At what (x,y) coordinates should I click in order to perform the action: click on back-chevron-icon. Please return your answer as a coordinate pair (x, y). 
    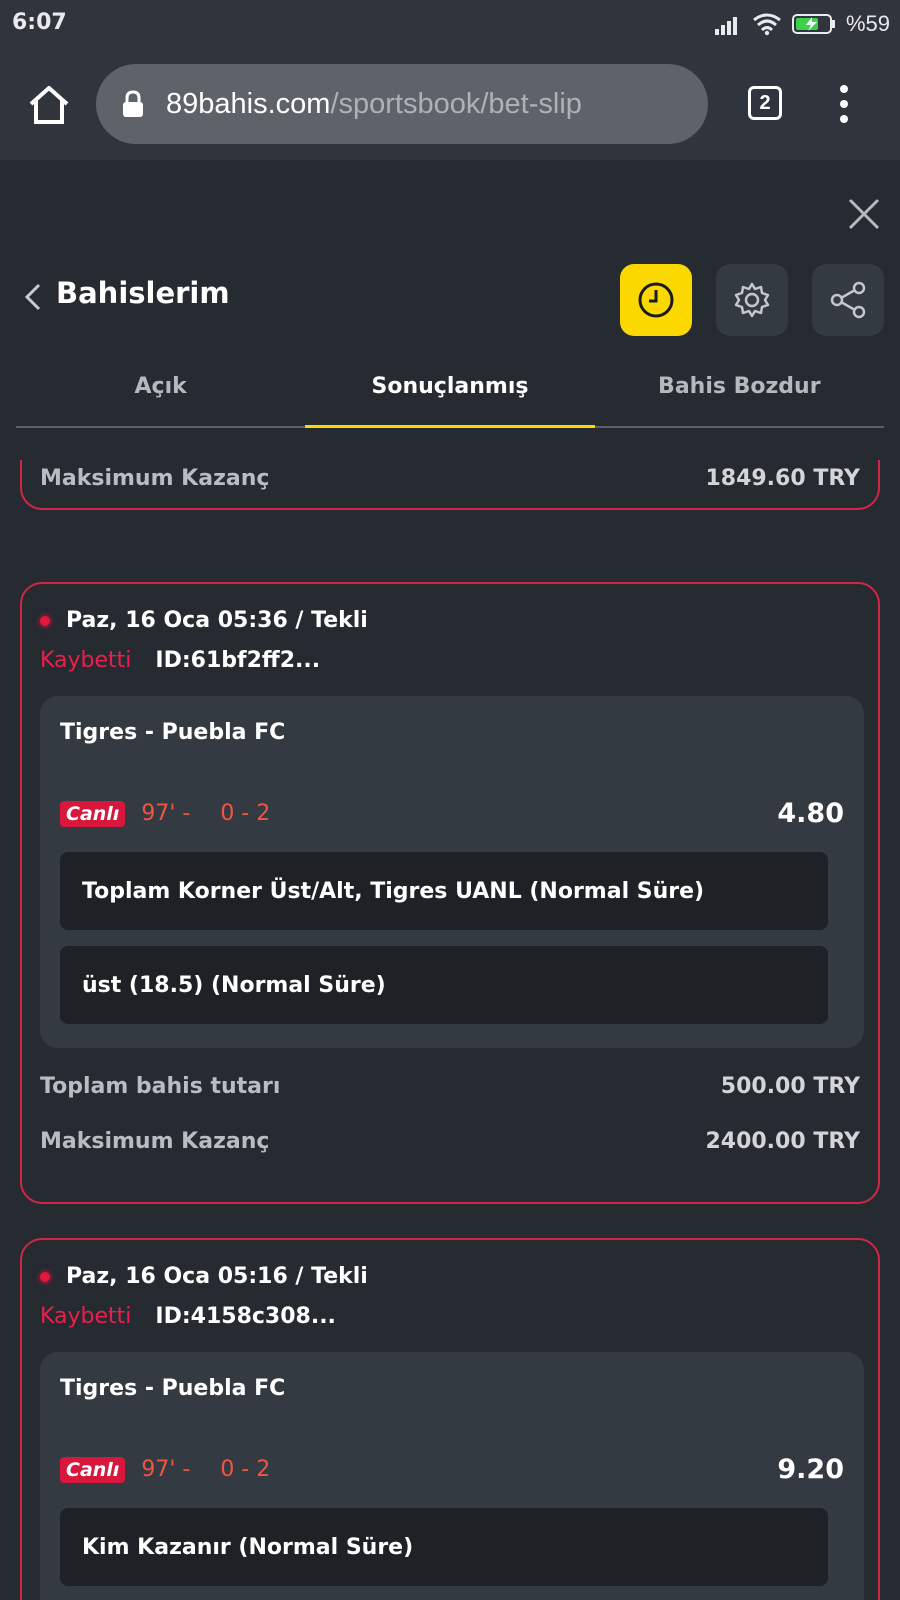
    Looking at the image, I should click on (33, 297).